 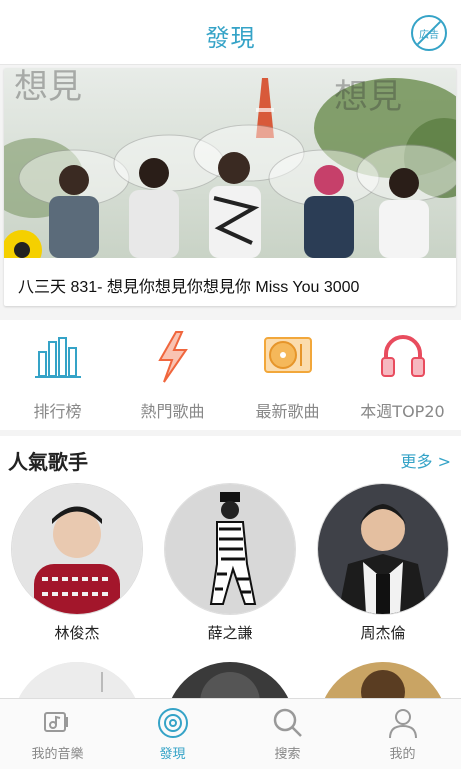 I want to click on profile-icon, so click(x=403, y=724).